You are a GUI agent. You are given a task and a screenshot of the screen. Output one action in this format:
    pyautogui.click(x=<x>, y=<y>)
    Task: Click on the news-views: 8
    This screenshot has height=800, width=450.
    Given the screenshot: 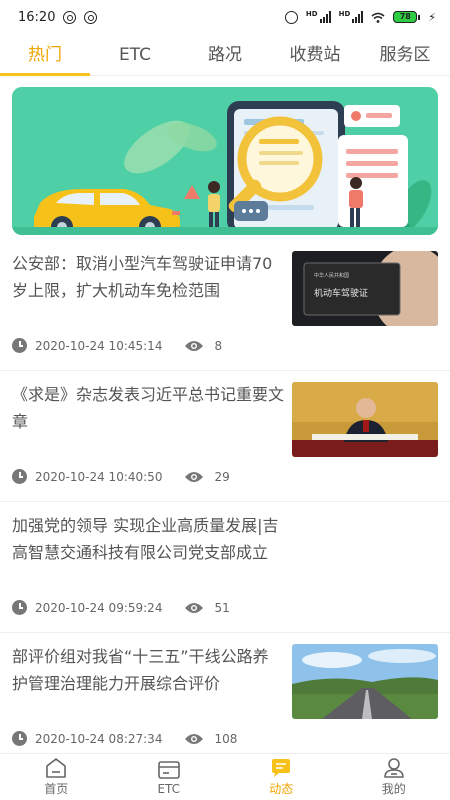 What is the action you would take?
    pyautogui.click(x=218, y=345)
    